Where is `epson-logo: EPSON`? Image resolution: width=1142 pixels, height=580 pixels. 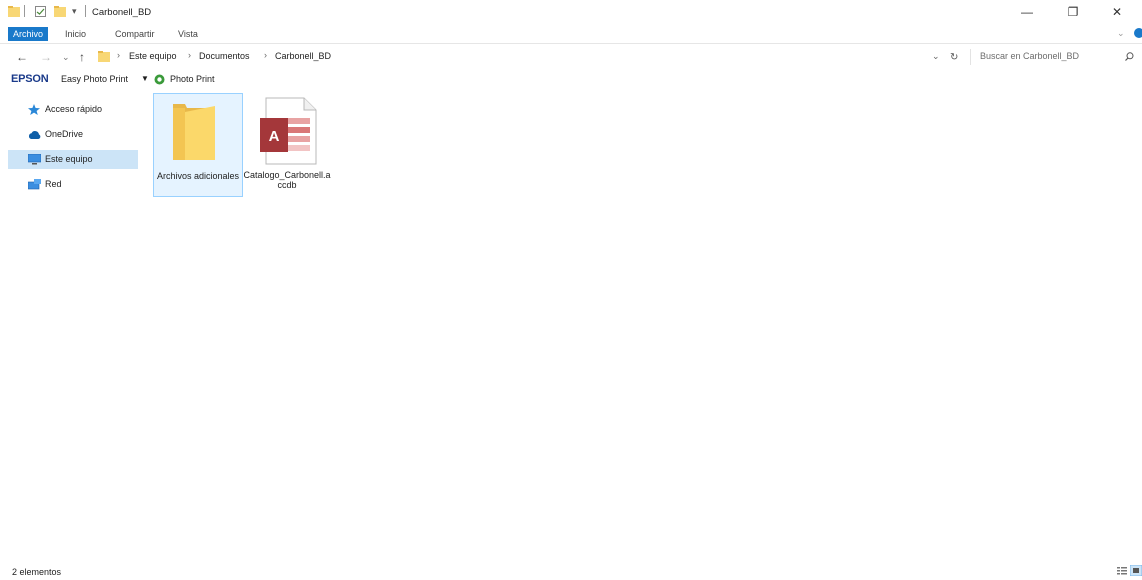
epson-logo: EPSON is located at coordinates (30, 79).